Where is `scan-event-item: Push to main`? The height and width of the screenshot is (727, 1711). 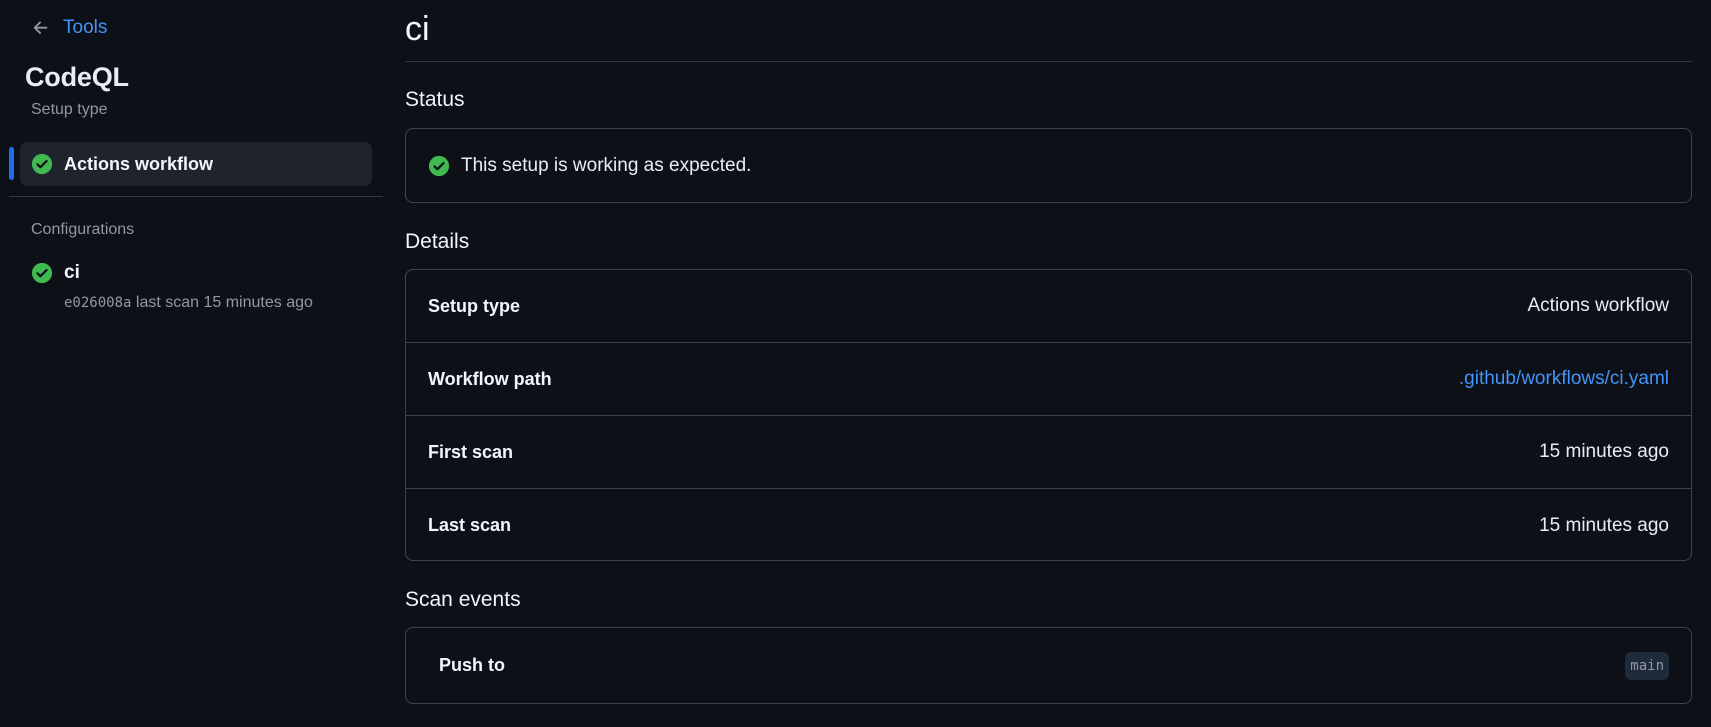 scan-event-item: Push to main is located at coordinates (1048, 665).